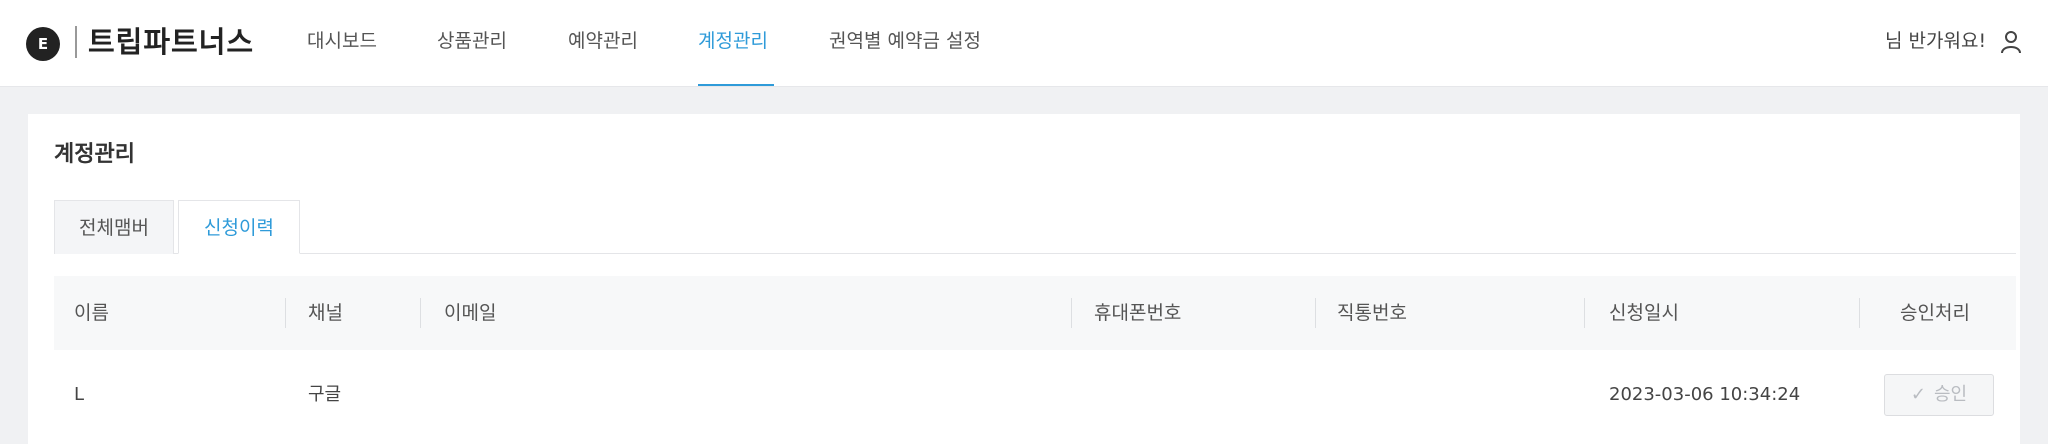 This screenshot has height=444, width=2048. What do you see at coordinates (1138, 313) in the screenshot?
I see `column-header-mobile: 휴대폰번호` at bounding box center [1138, 313].